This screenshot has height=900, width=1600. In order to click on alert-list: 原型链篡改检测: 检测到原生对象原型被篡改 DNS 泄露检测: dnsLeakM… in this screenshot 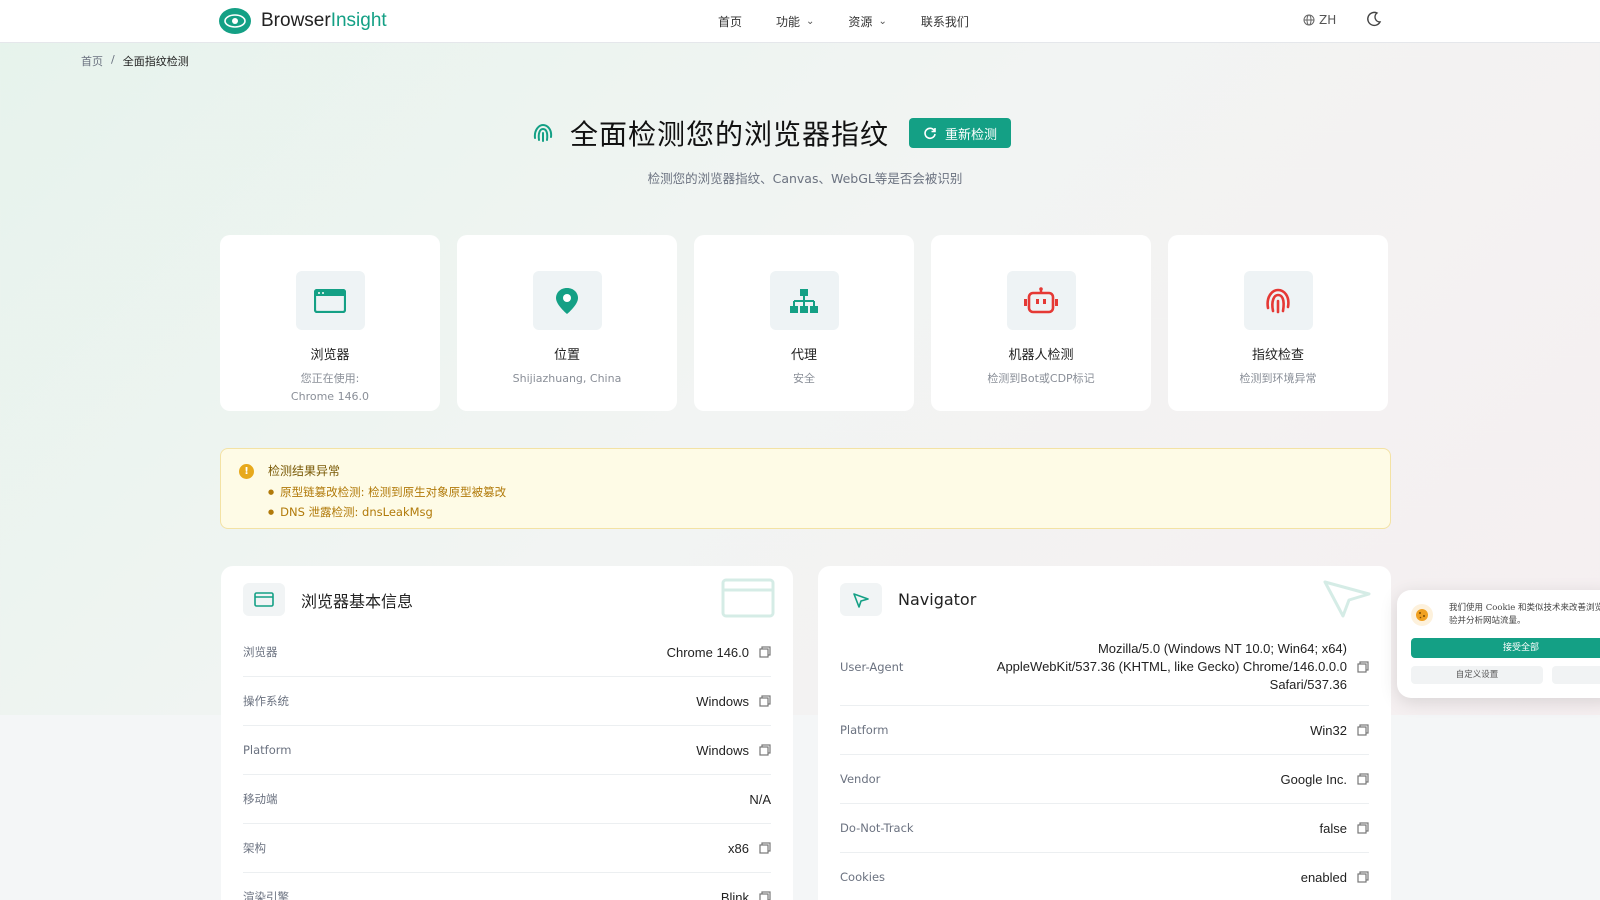, I will do `click(387, 502)`.